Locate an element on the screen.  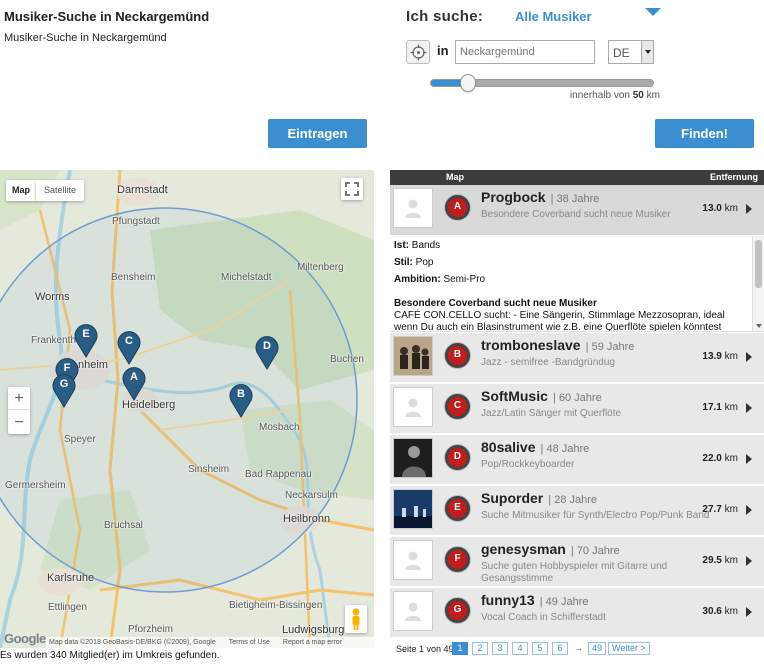
city-label-frankenthal: Frankenth is located at coordinates (54, 340).